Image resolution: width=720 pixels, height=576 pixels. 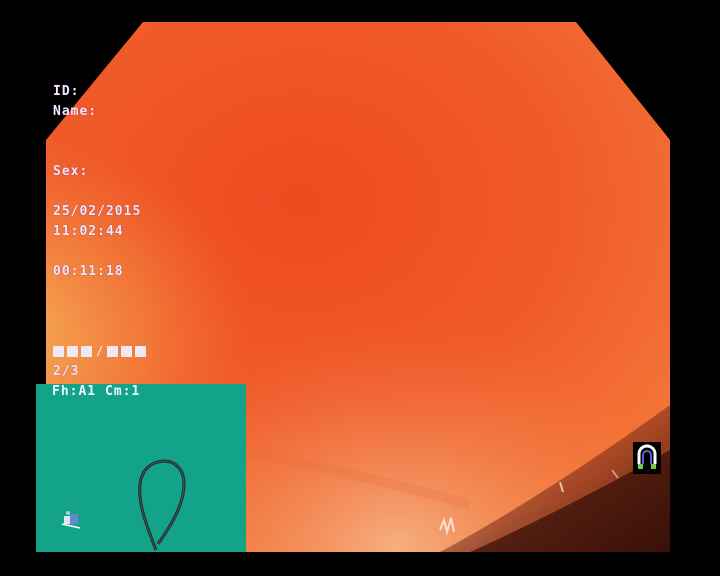 I want to click on image-fraction: 2/3, so click(x=66, y=371).